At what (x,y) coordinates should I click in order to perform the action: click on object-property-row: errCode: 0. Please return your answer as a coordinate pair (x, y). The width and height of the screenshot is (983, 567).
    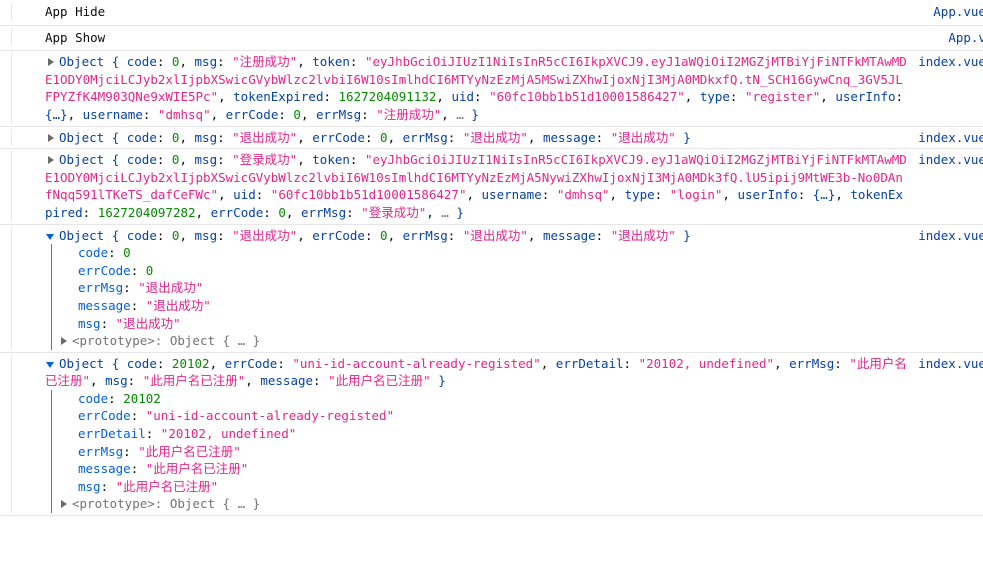
    Looking at the image, I should click on (493, 271).